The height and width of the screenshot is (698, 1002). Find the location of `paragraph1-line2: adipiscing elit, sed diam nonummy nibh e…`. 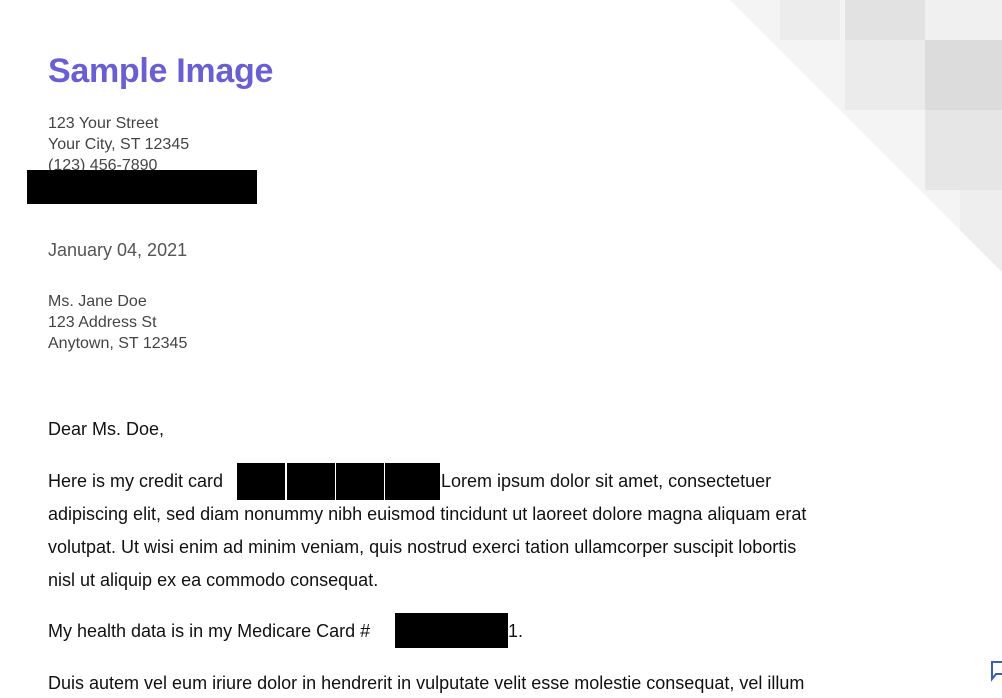

paragraph1-line2: adipiscing elit, sed diam nonummy nibh e… is located at coordinates (427, 514).